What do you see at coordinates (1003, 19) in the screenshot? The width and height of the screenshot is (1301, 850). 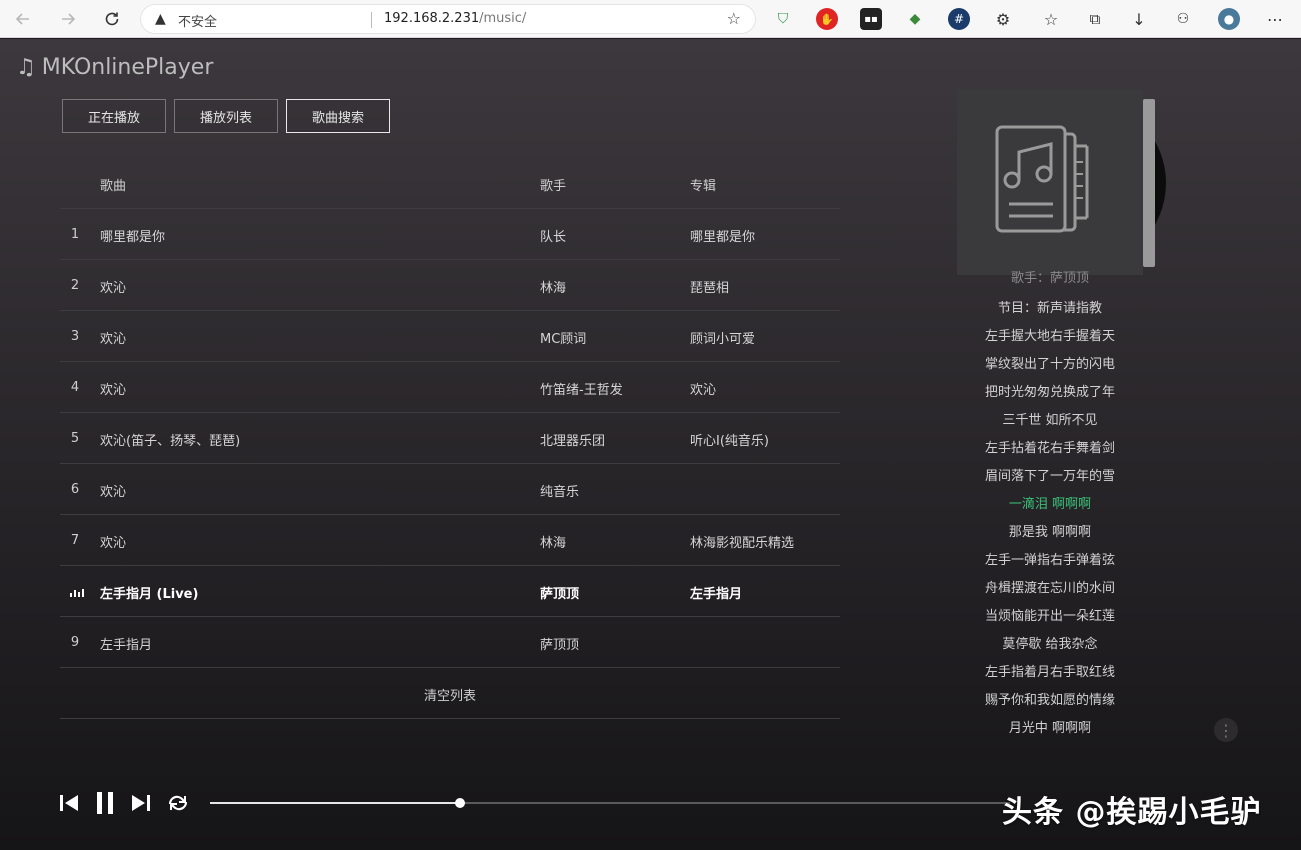 I see `extensions-icon: ⚙` at bounding box center [1003, 19].